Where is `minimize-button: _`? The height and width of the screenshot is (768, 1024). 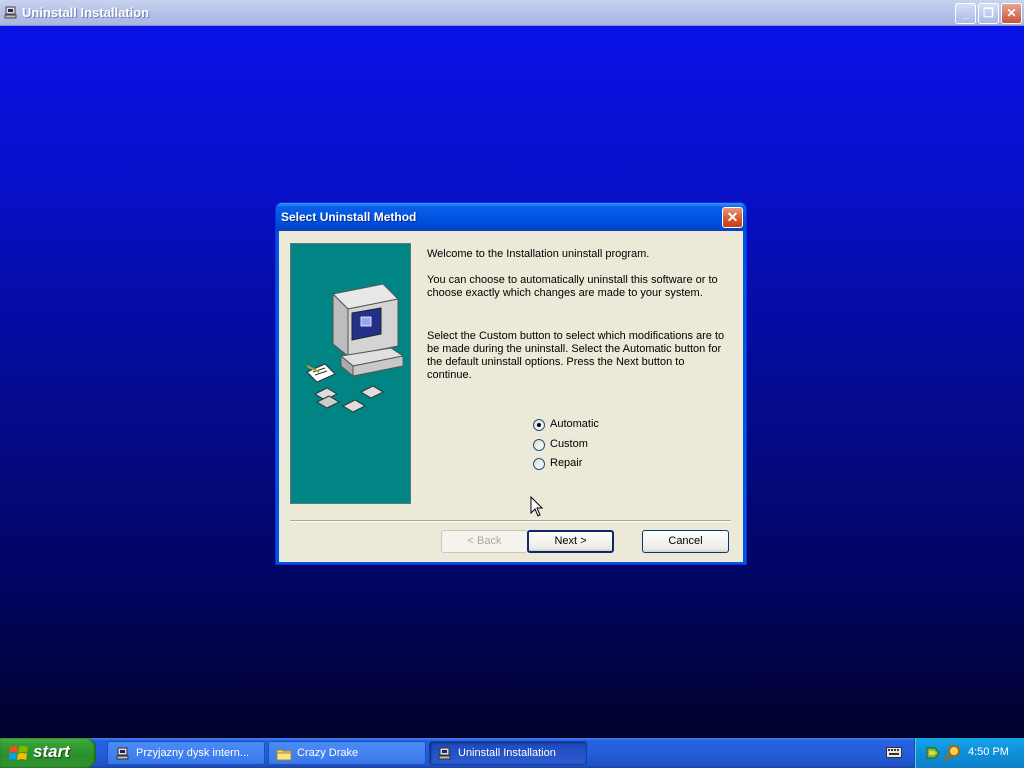
minimize-button: _ is located at coordinates (965, 13).